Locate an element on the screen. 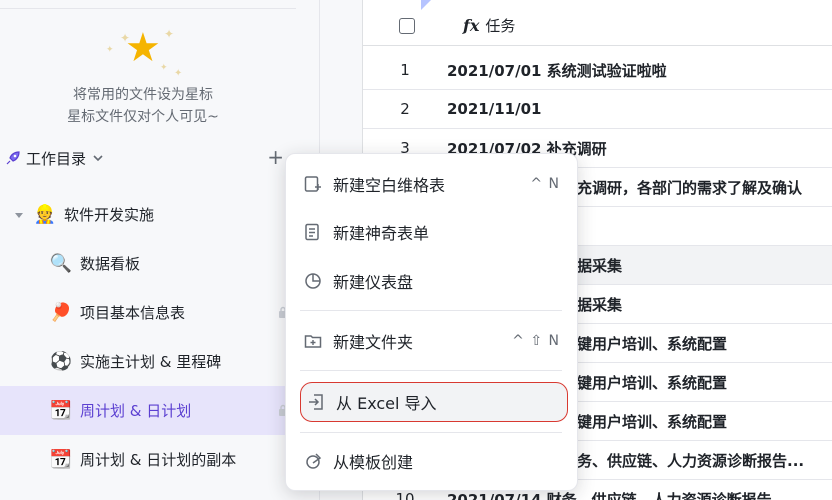 This screenshot has height=500, width=832. star-illustration: ✦ ✦ ✦ ✦ ✦ ★ is located at coordinates (143, 54).